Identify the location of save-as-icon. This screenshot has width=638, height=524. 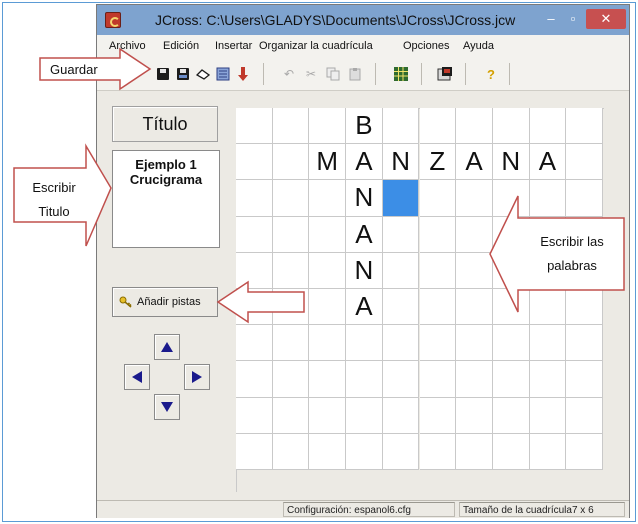
(183, 74).